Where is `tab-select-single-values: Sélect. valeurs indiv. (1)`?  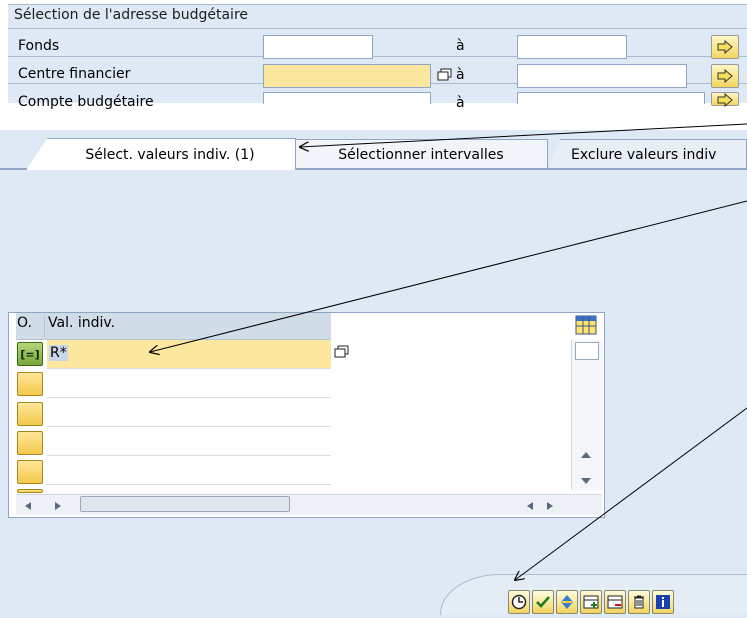 tab-select-single-values: Sélect. valeurs indiv. (1) is located at coordinates (161, 154).